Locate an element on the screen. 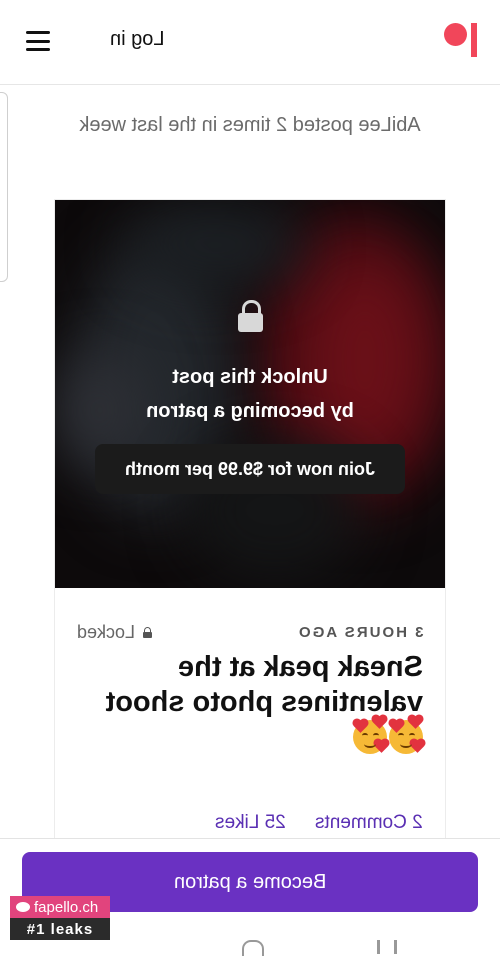  likes-link: 25 Likes is located at coordinates (250, 823).